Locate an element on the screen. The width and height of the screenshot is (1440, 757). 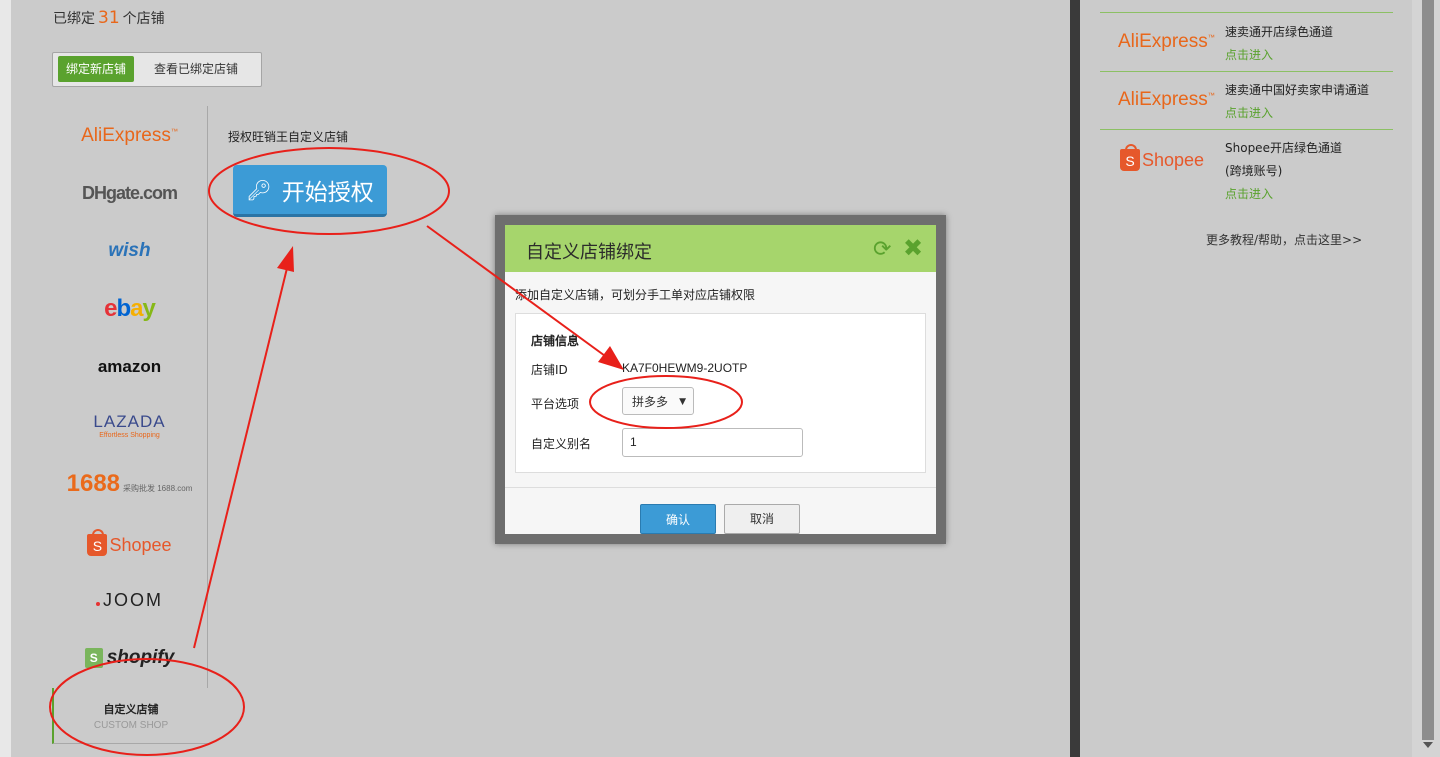
confirm-button: 确认 is located at coordinates (678, 519).